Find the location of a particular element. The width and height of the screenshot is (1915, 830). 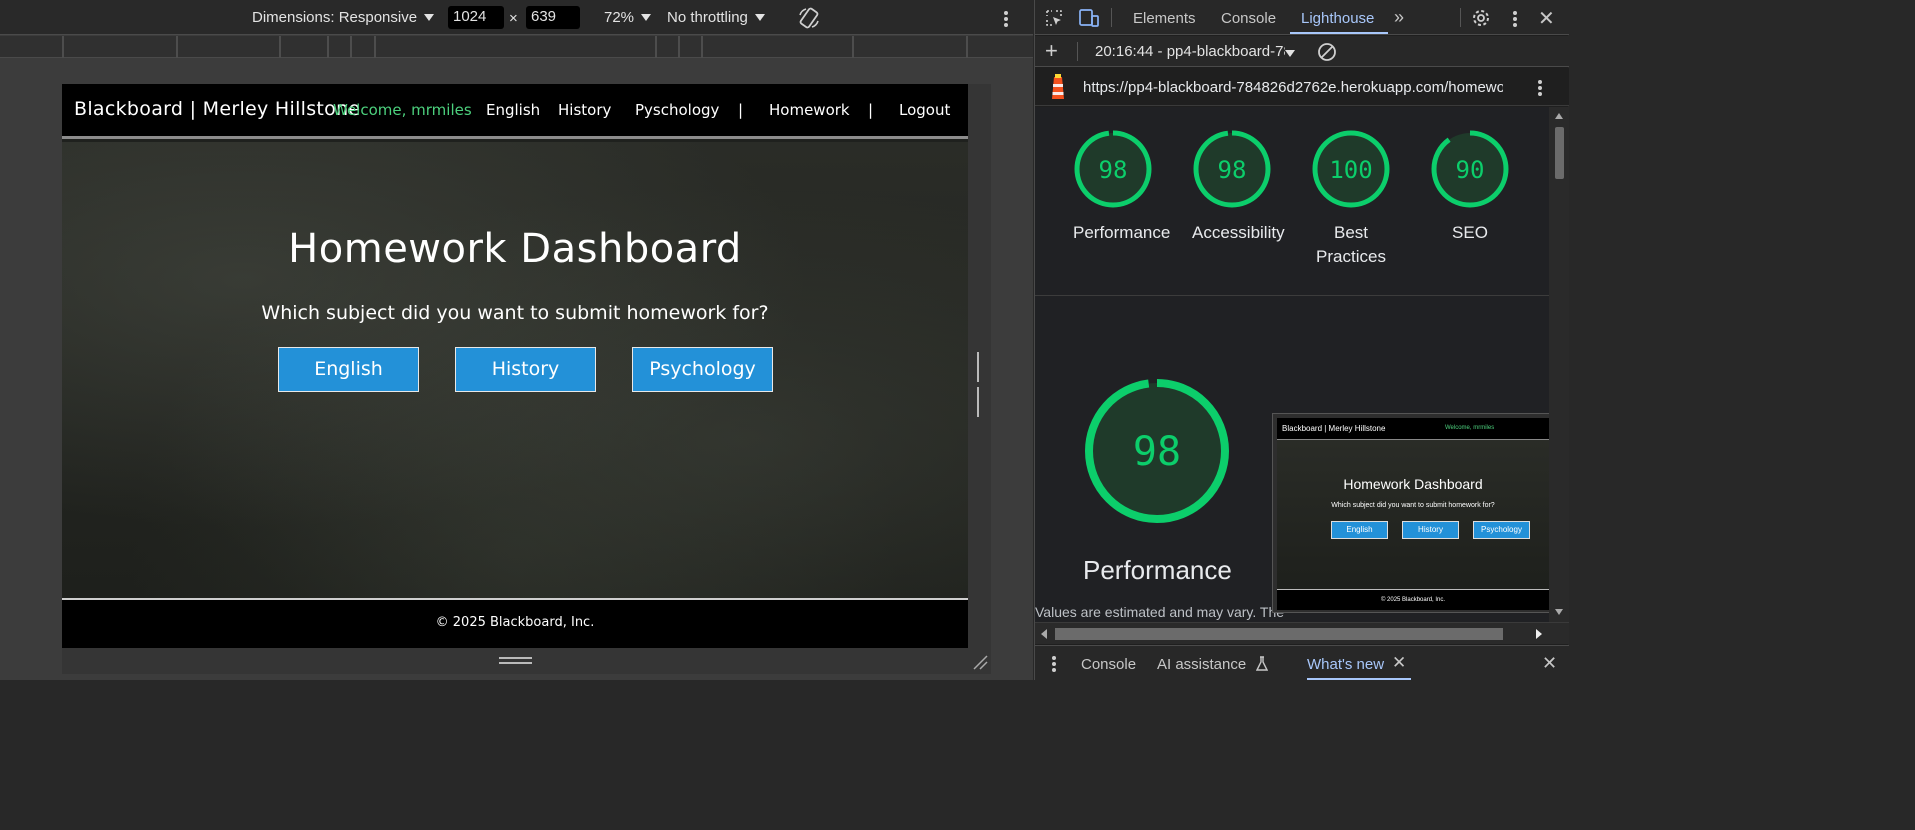

nav-link-english: English is located at coordinates (513, 110).